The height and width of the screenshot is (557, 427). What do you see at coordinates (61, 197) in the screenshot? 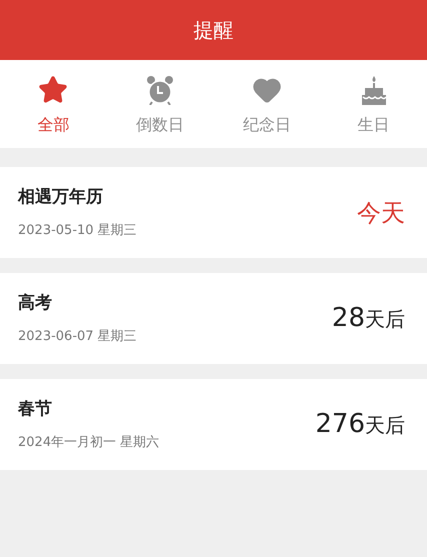
I see `event-name: 相遇万年历` at bounding box center [61, 197].